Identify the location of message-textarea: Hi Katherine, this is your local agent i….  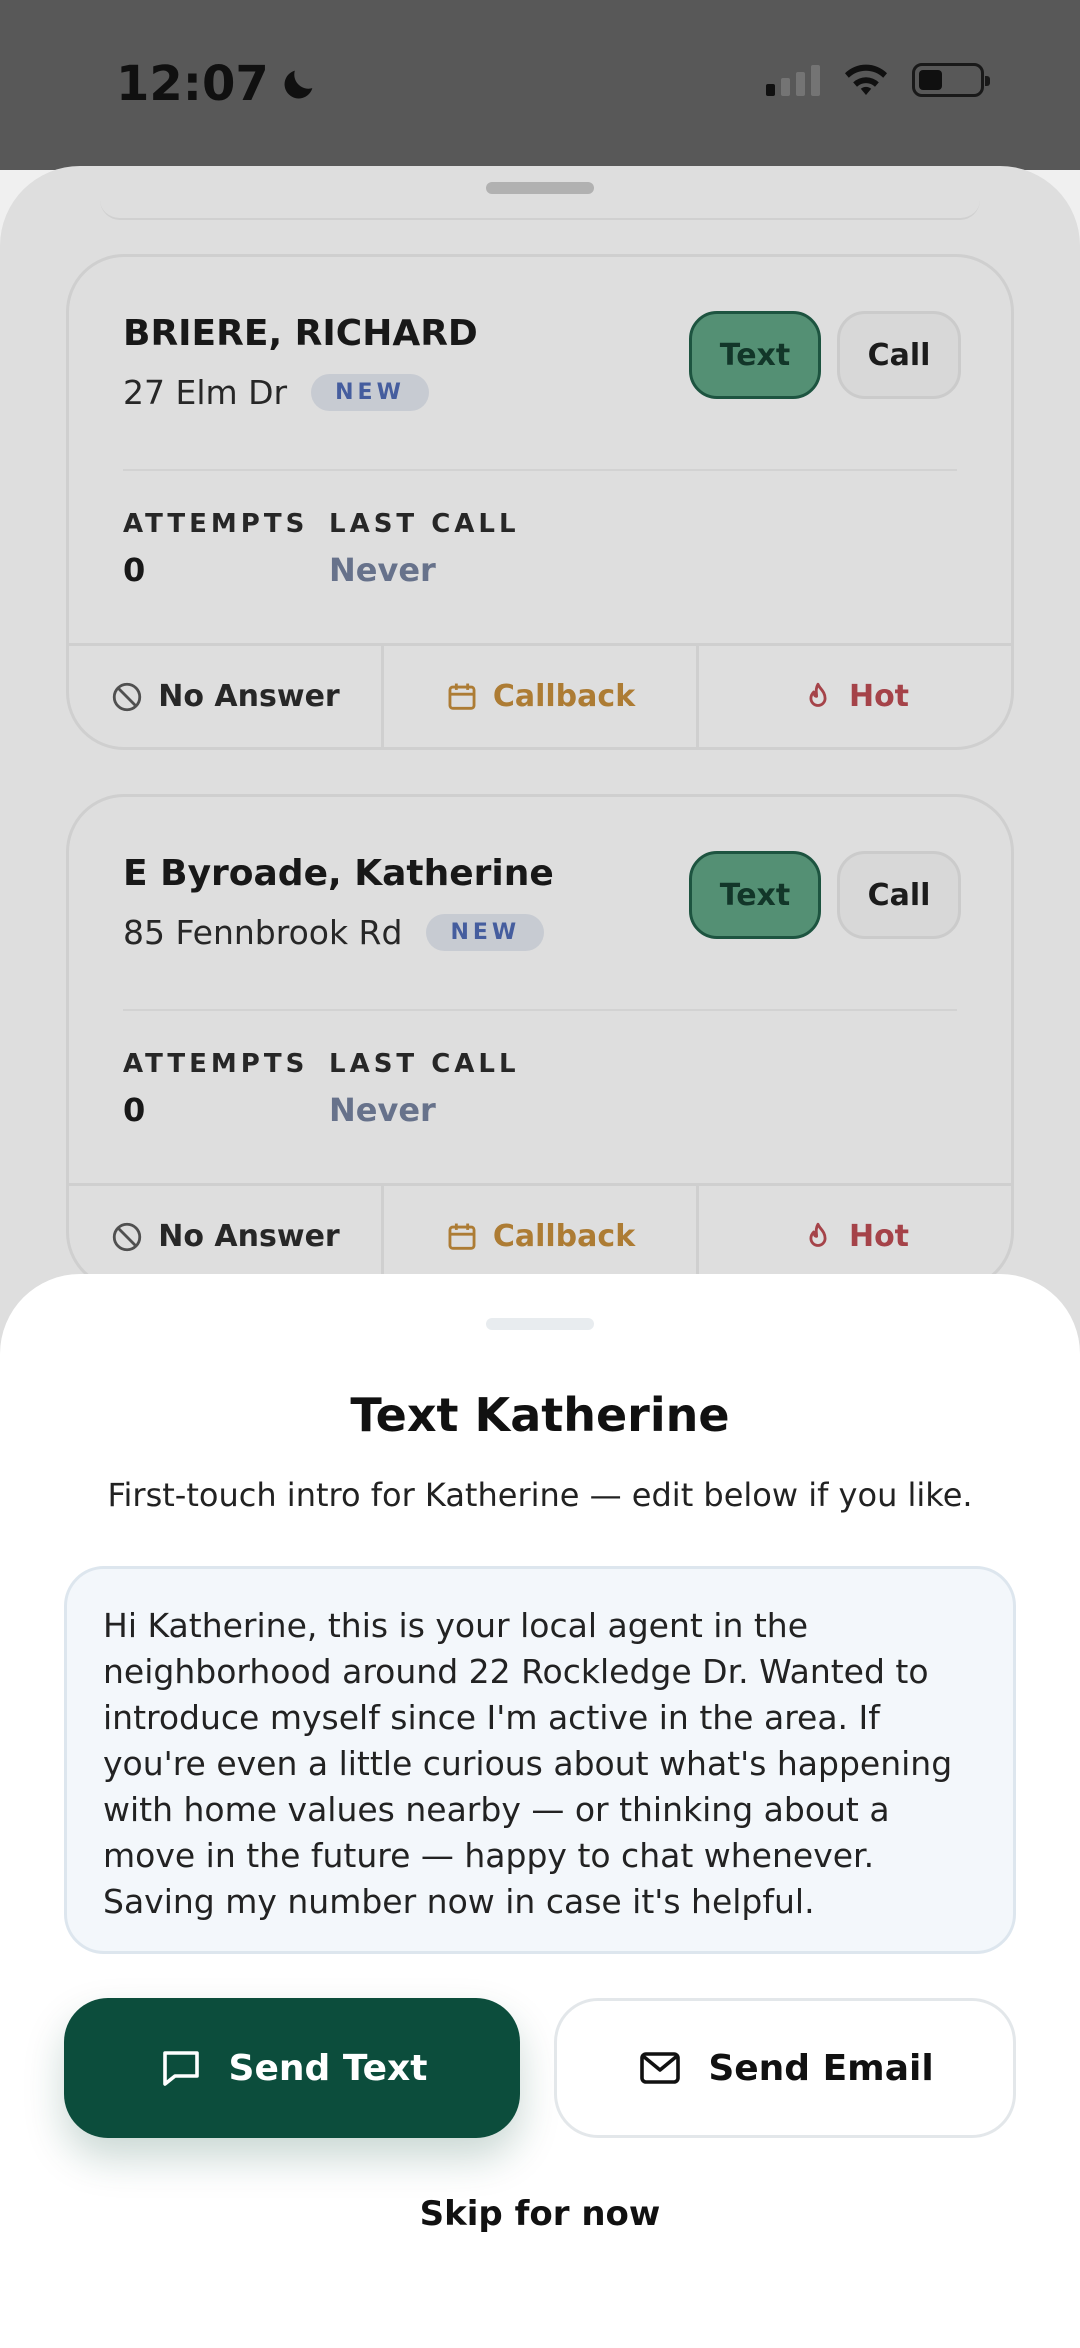
(540, 1760).